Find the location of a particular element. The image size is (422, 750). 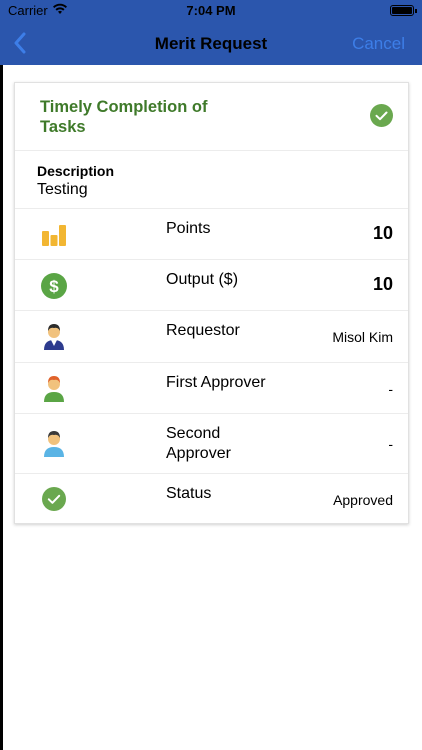

output-row: $ Output ($) 10 is located at coordinates (211, 285).